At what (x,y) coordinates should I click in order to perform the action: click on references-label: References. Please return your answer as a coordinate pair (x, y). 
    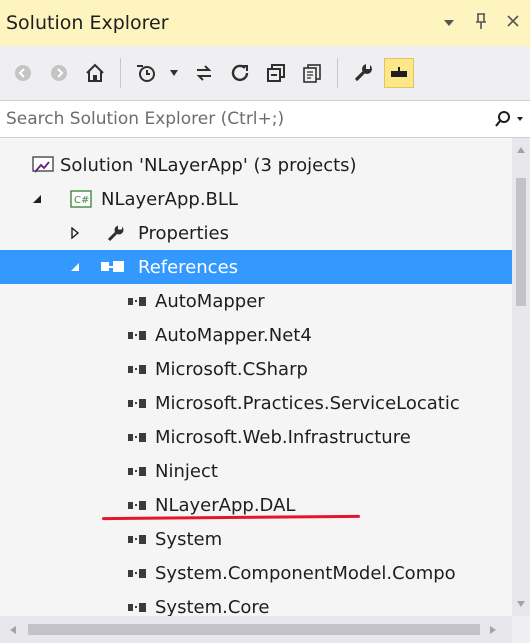
    Looking at the image, I should click on (188, 267).